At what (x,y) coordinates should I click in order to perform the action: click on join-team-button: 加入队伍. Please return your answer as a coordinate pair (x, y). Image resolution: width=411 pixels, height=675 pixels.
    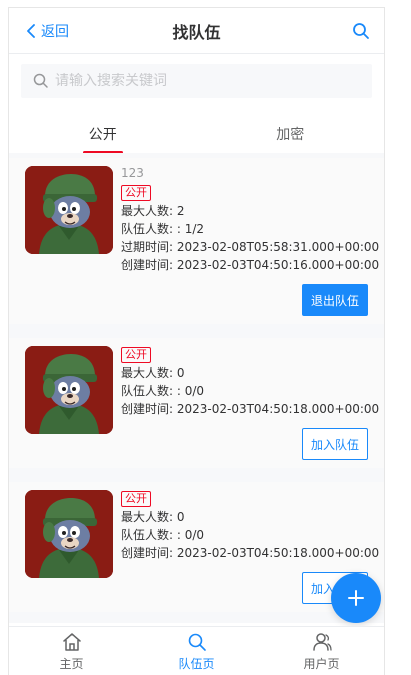
    Looking at the image, I should click on (334, 444).